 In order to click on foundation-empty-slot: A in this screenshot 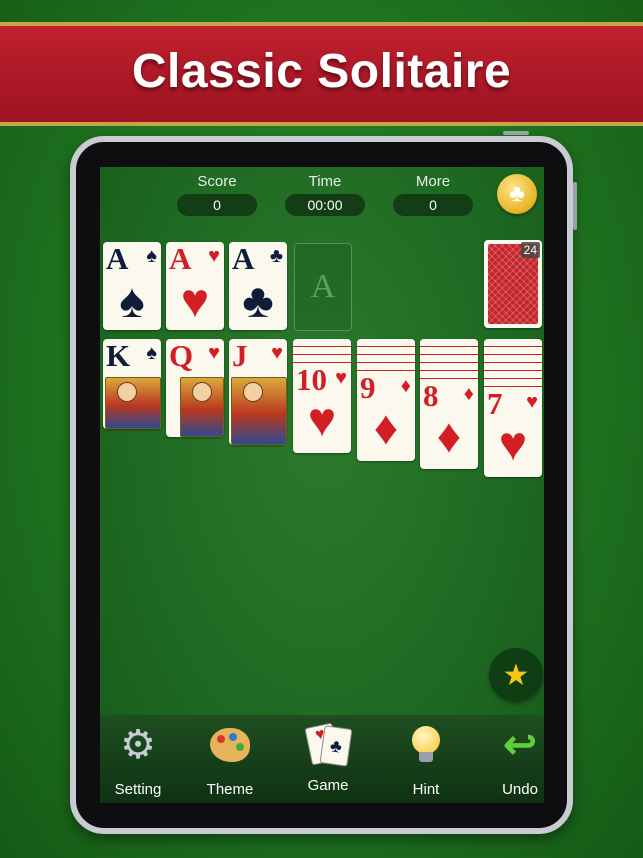, I will do `click(323, 287)`.